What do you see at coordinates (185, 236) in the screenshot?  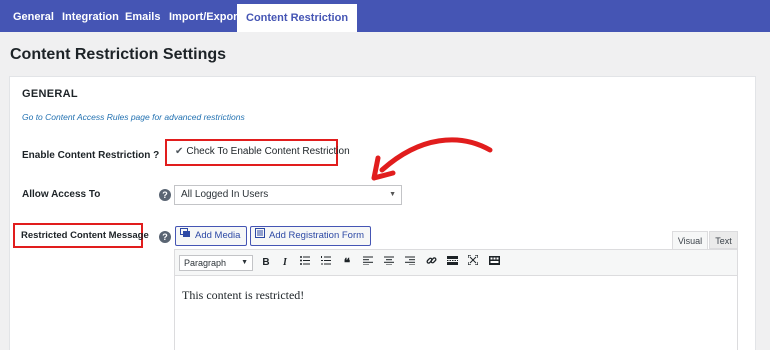 I see `media-icon` at bounding box center [185, 236].